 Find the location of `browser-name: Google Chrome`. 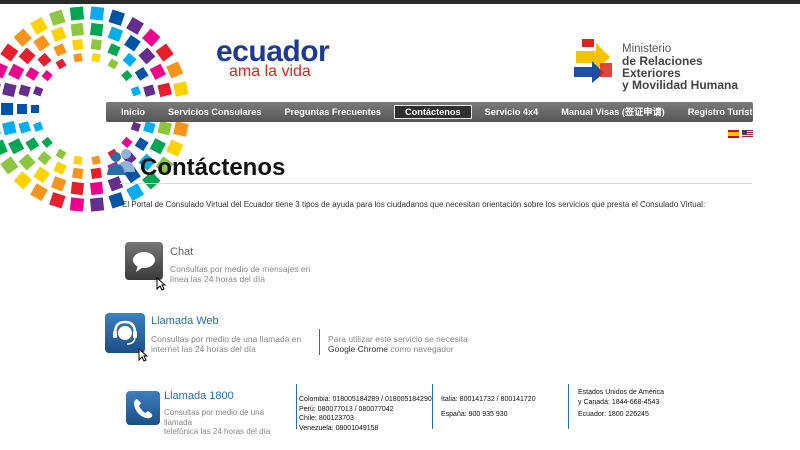

browser-name: Google Chrome is located at coordinates (358, 349).